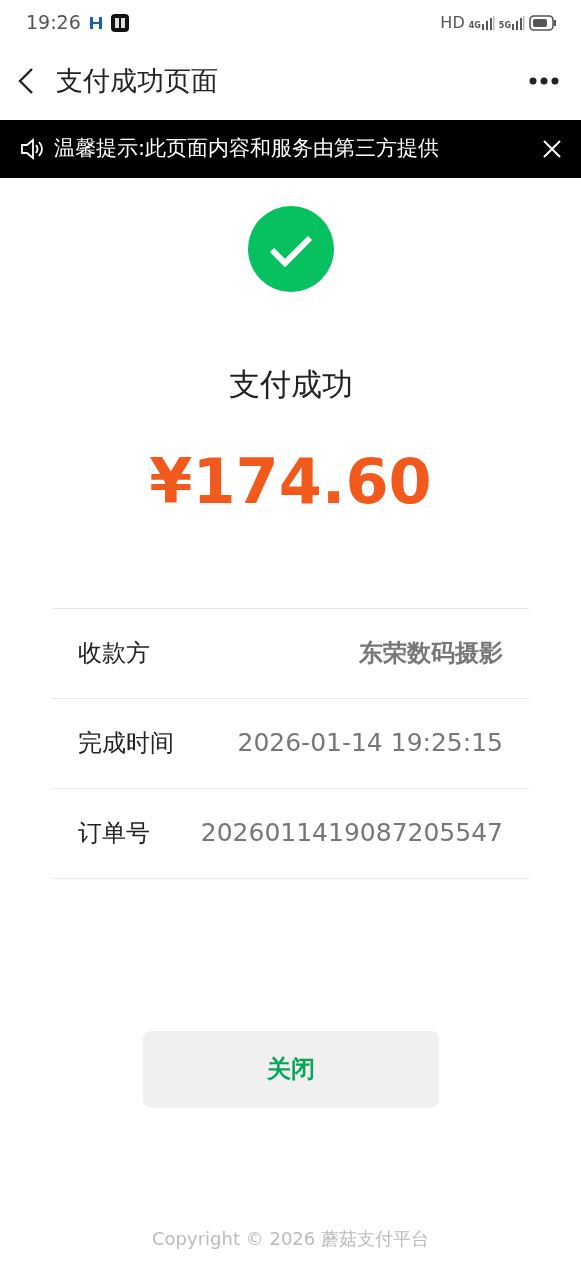 This screenshot has width=581, height=1280. Describe the element at coordinates (114, 834) in the screenshot. I see `detail-label: 订单号` at that location.